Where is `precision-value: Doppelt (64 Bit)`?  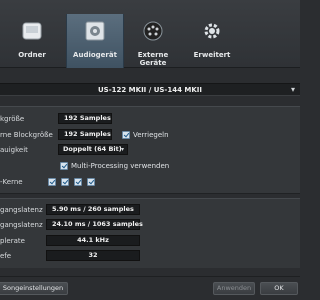 precision-value: Doppelt (64 Bit) is located at coordinates (92, 149).